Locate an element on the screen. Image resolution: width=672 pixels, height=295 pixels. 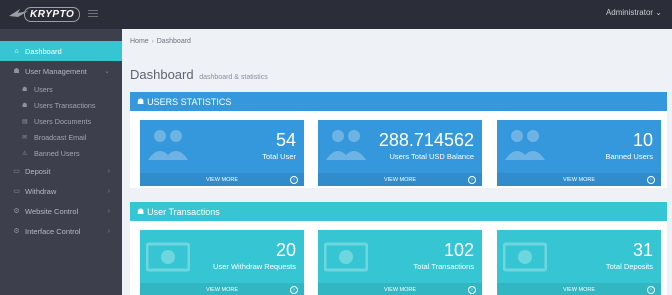
panel-title: USERS STATISTICS is located at coordinates (189, 101).